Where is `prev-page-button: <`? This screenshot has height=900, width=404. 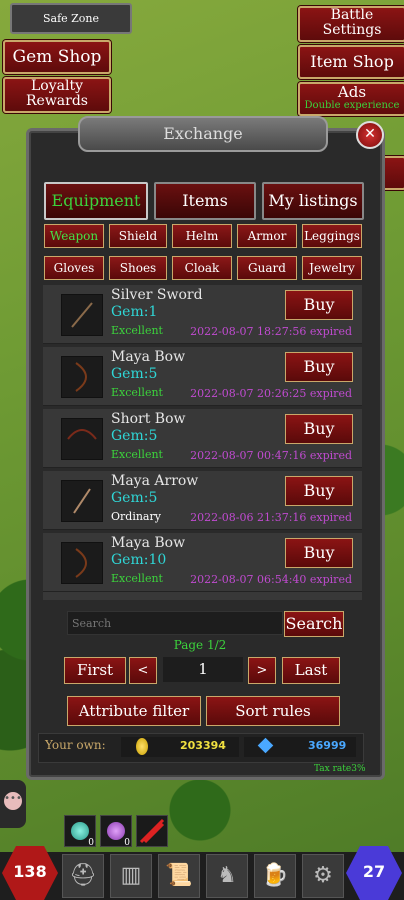 prev-page-button: < is located at coordinates (143, 670).